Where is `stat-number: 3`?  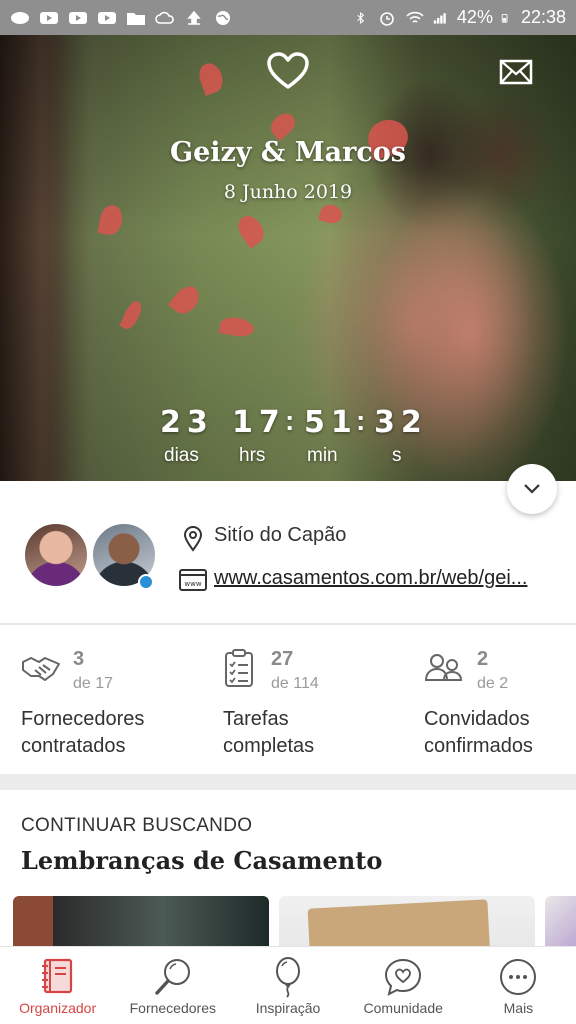
stat-number: 3 is located at coordinates (79, 659).